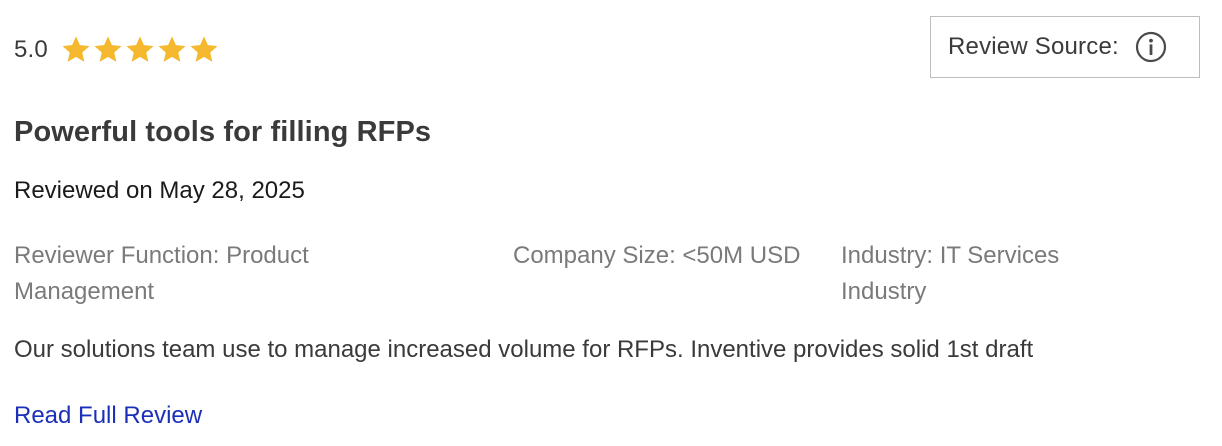 This screenshot has width=1222, height=446. I want to click on rating-row: 5.0, so click(117, 50).